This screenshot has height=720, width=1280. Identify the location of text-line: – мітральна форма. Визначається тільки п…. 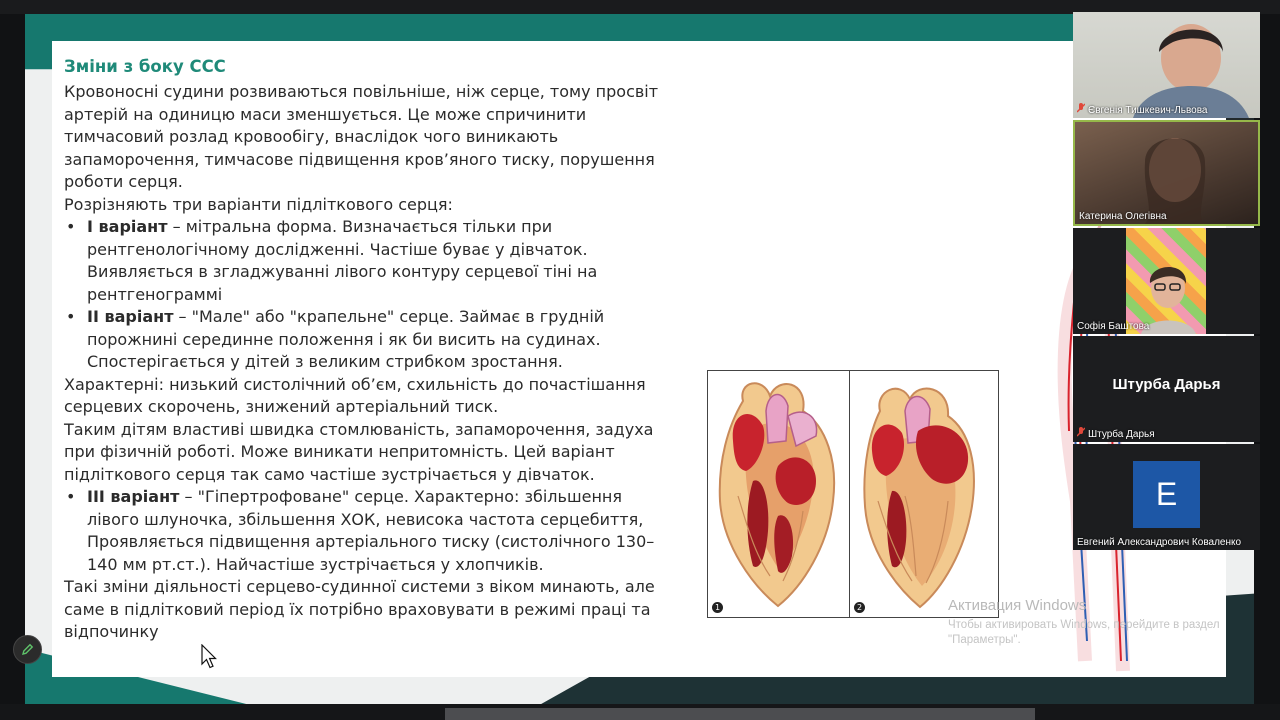
(360, 226).